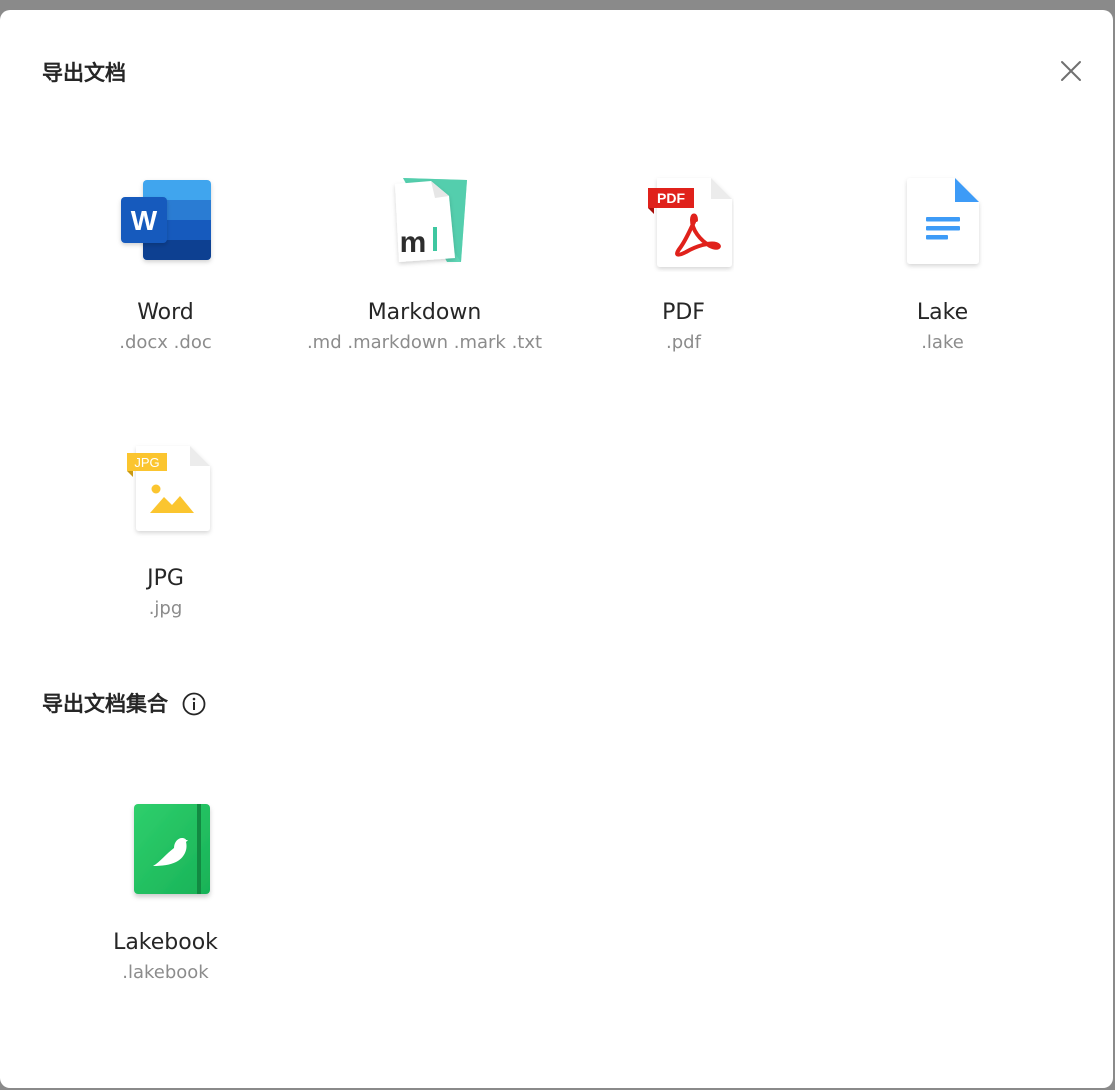 The width and height of the screenshot is (1115, 1090). I want to click on info-icon, so click(194, 704).